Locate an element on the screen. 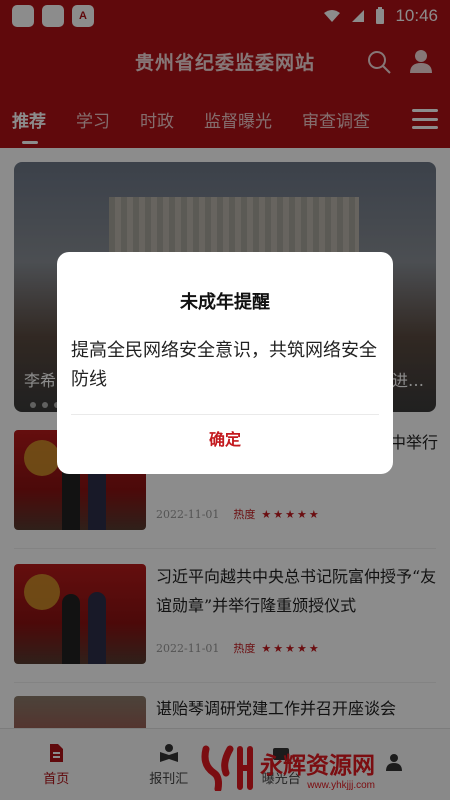 The height and width of the screenshot is (800, 450). dialog-title: 未成年提醒 is located at coordinates (225, 302).